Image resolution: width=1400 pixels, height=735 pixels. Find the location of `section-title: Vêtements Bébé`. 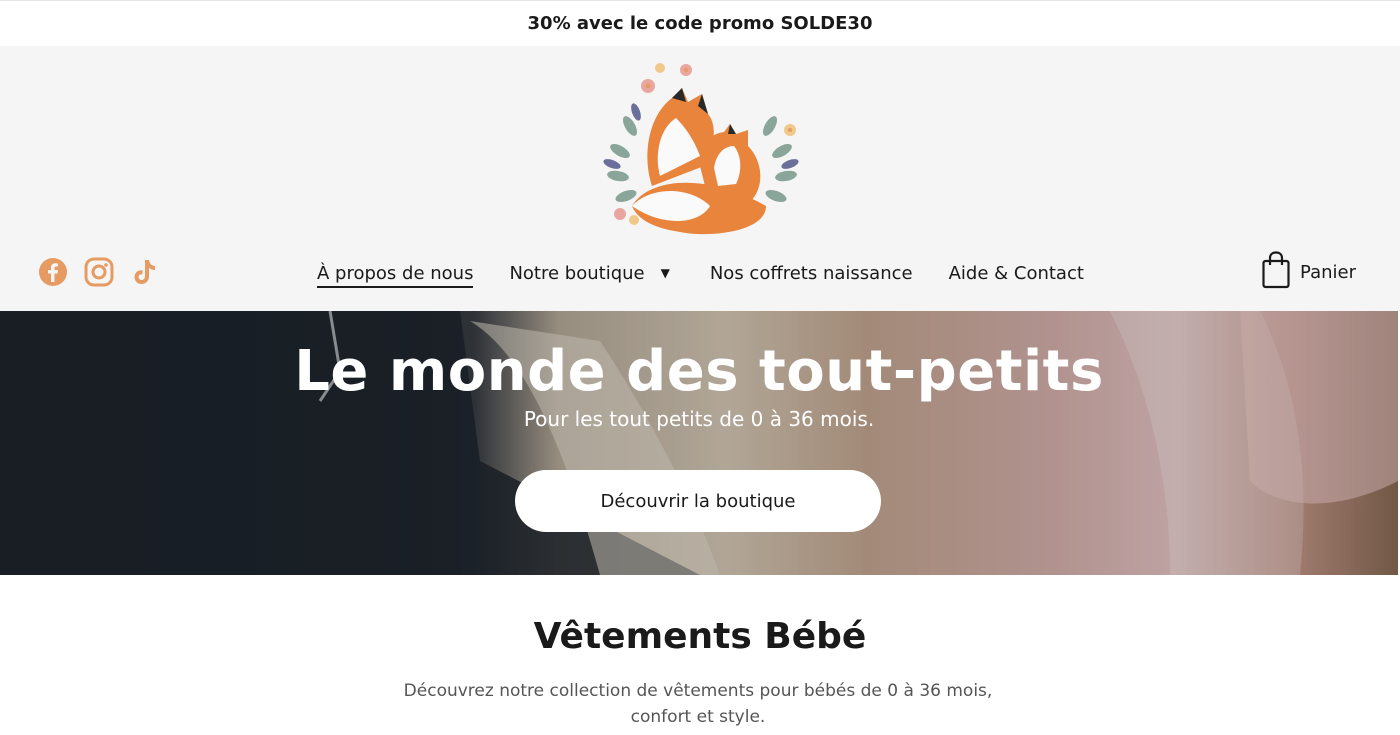

section-title: Vêtements Bébé is located at coordinates (700, 636).